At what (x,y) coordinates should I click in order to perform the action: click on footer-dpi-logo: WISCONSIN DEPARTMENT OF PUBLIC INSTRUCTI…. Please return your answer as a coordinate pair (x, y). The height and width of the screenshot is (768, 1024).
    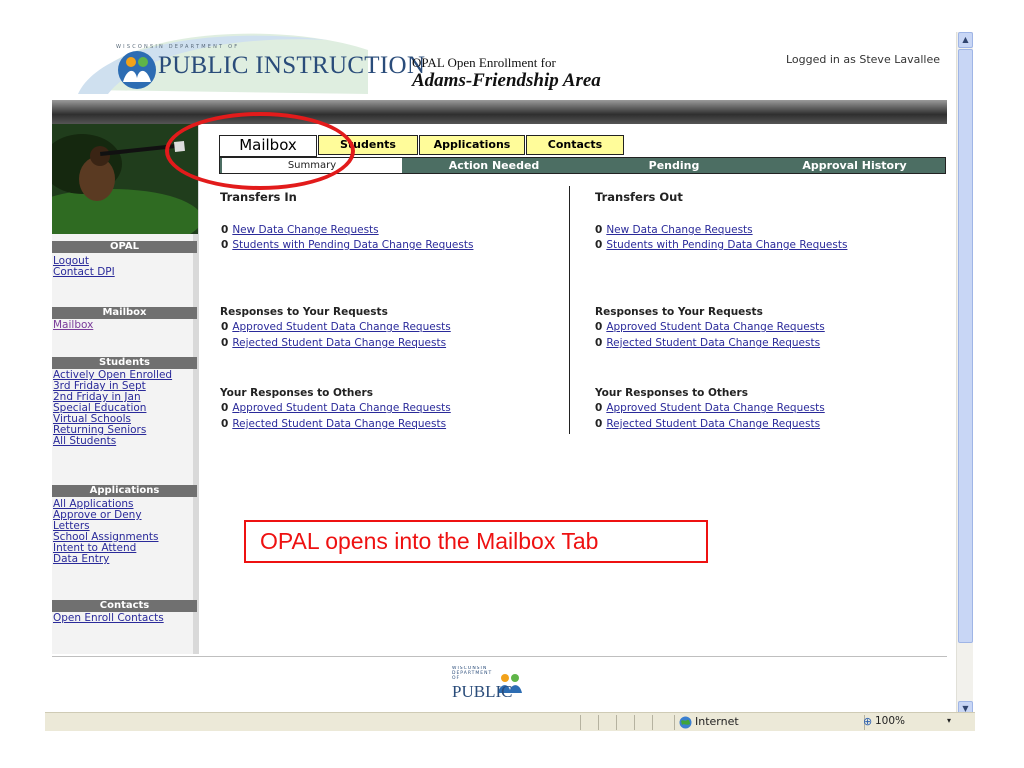
    Looking at the image, I should click on (502, 686).